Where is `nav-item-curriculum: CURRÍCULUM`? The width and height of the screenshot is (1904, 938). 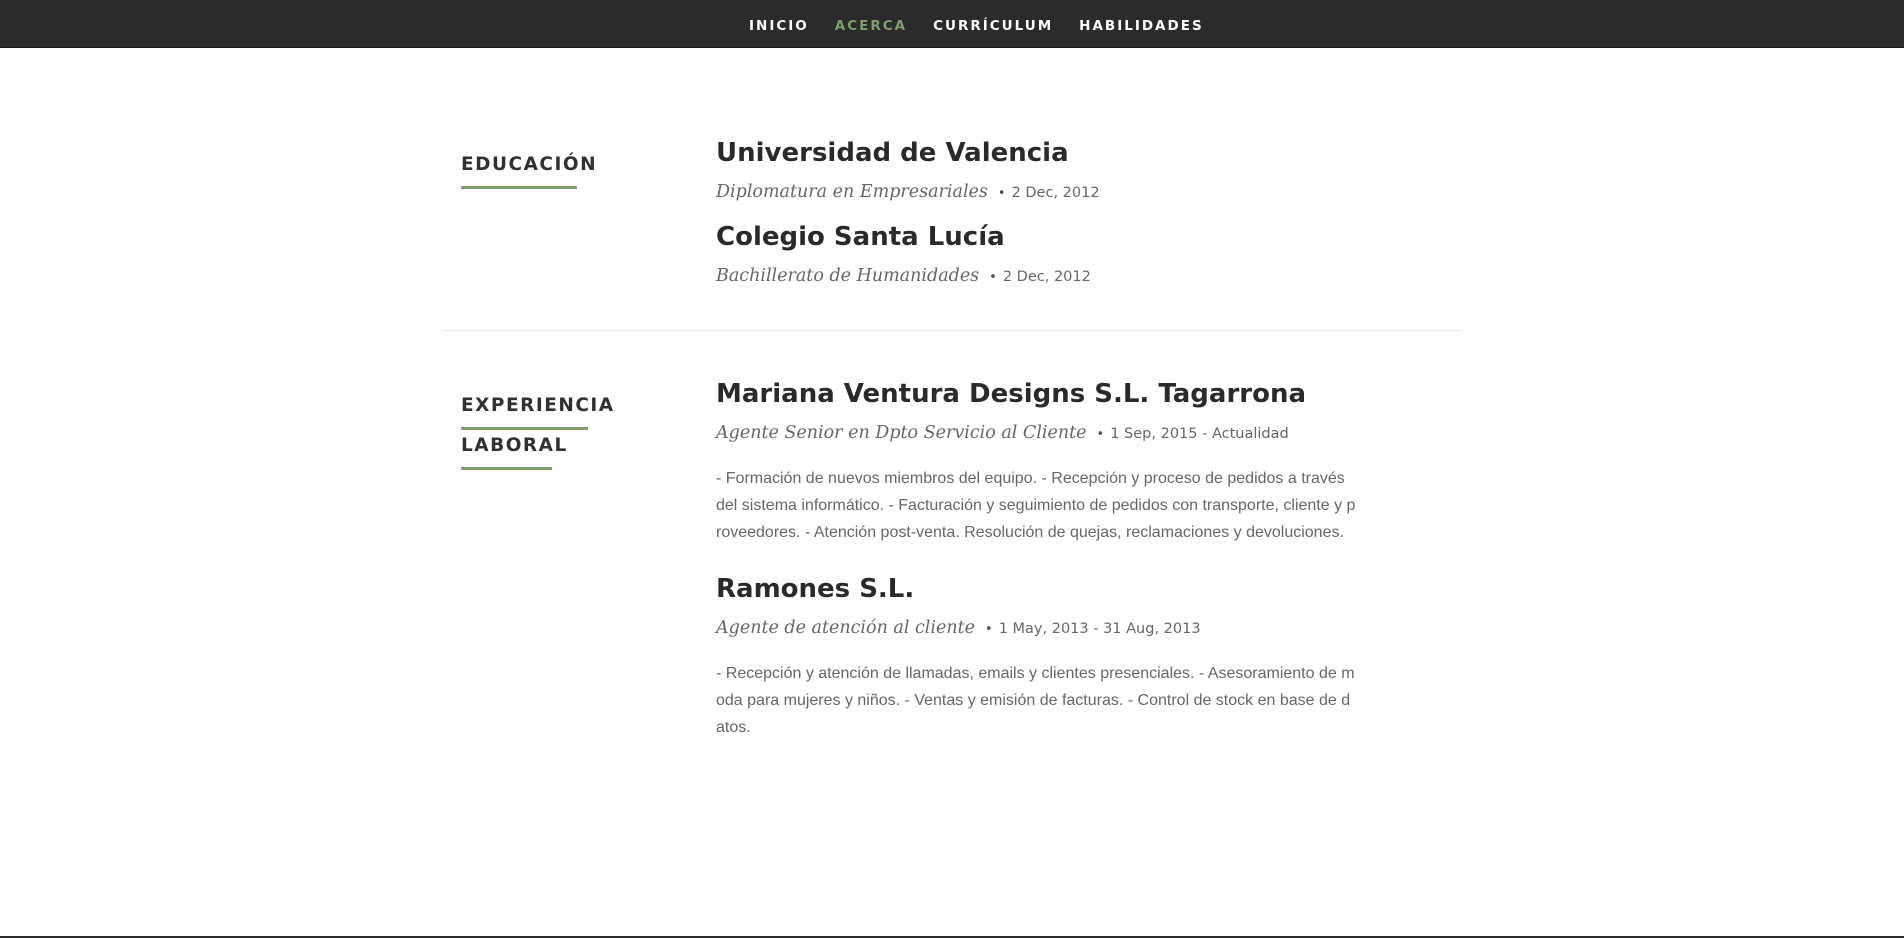
nav-item-curriculum: CURRÍCULUM is located at coordinates (1006, 24).